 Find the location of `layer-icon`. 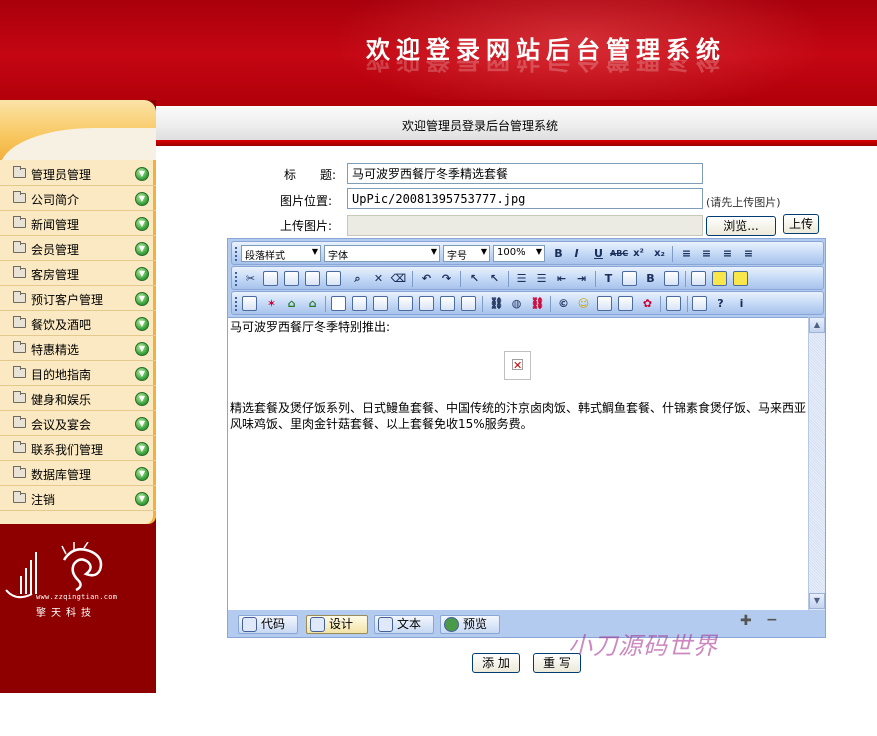

layer-icon is located at coordinates (740, 278).